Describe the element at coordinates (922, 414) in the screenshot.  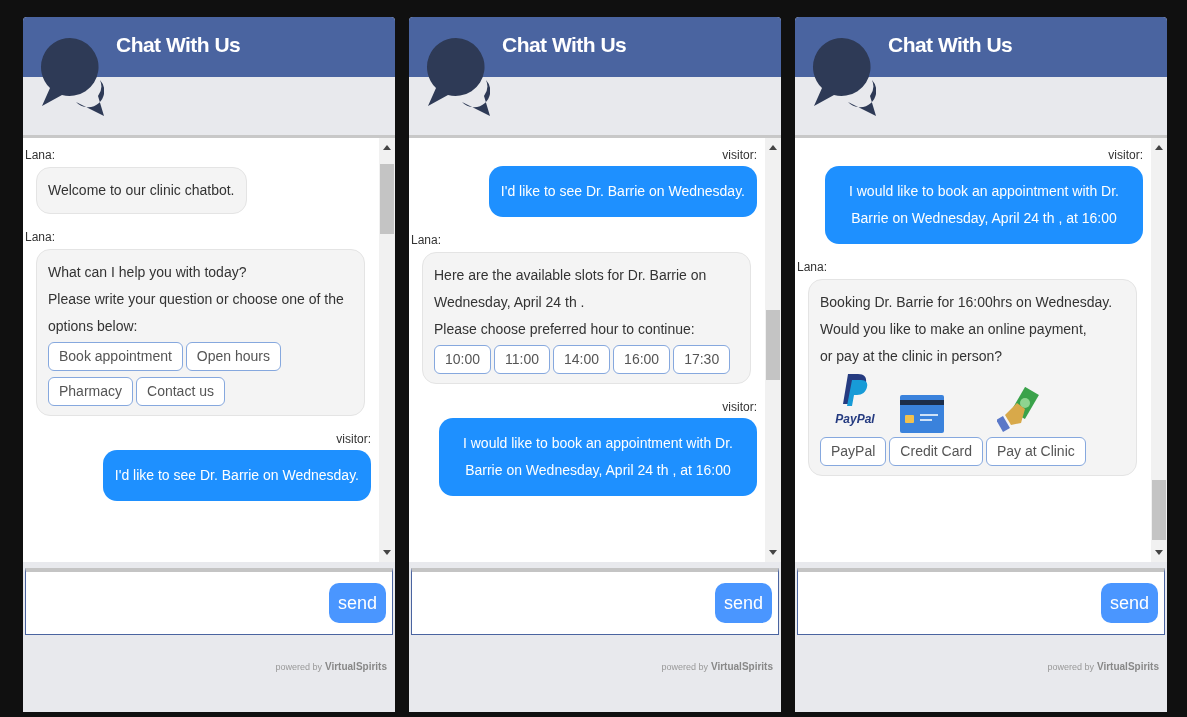
I see `credit-card-icon` at that location.